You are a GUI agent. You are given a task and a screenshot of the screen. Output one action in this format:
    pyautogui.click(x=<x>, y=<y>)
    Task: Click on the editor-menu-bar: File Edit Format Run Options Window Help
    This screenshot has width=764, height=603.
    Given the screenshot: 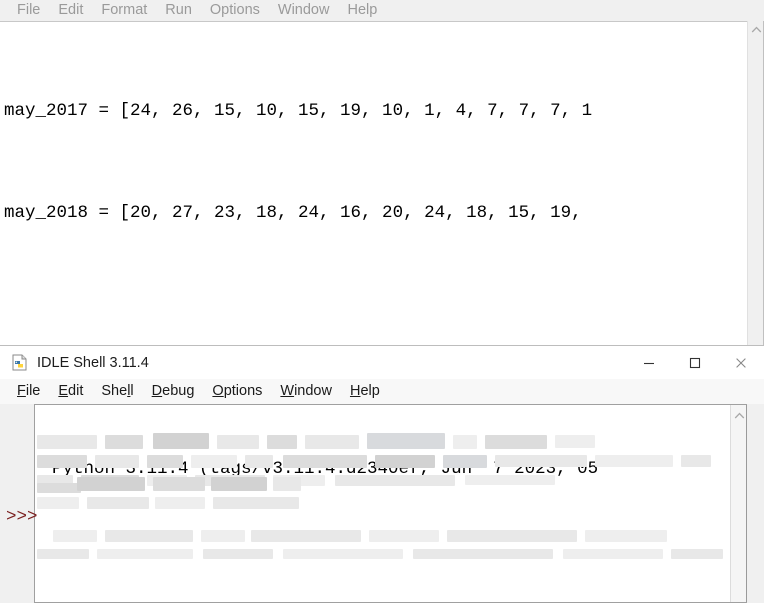 What is the action you would take?
    pyautogui.click(x=382, y=10)
    